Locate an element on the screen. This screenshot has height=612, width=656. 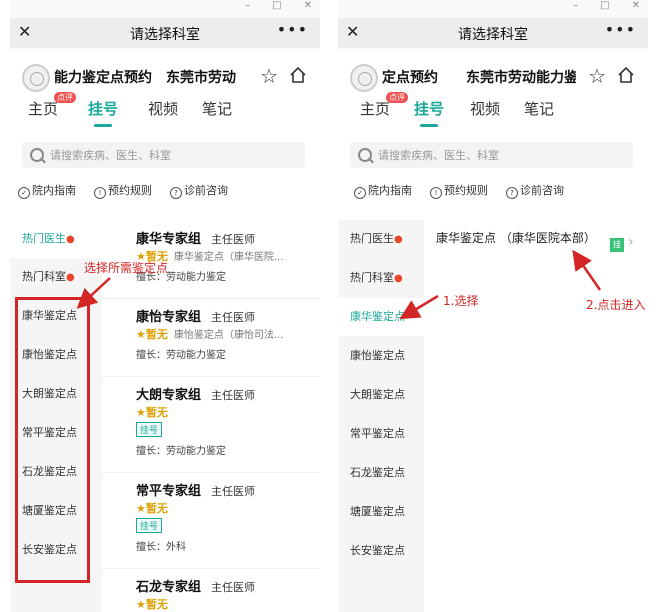
location-item: 康华鉴定点 （康华医院本部） 挂 › is located at coordinates (539, 250).